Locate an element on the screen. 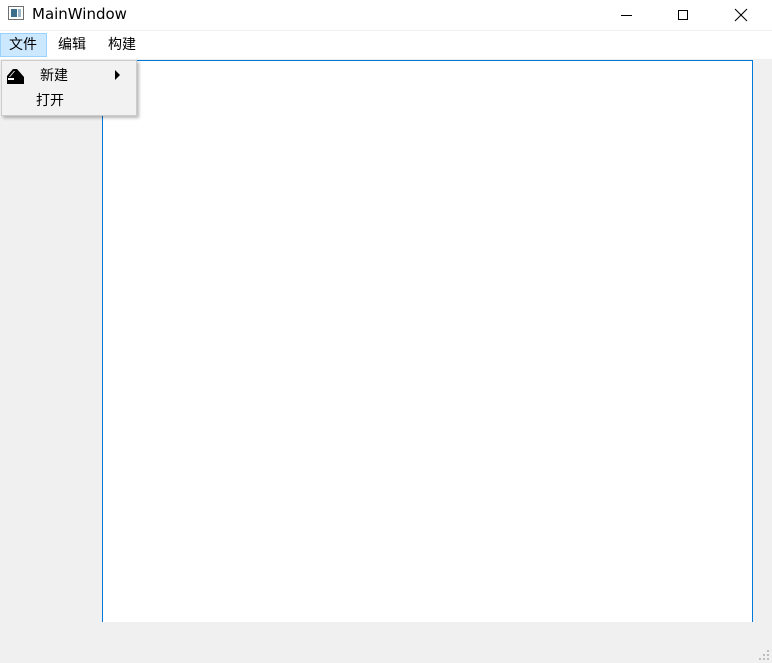  close-icon is located at coordinates (741, 15).